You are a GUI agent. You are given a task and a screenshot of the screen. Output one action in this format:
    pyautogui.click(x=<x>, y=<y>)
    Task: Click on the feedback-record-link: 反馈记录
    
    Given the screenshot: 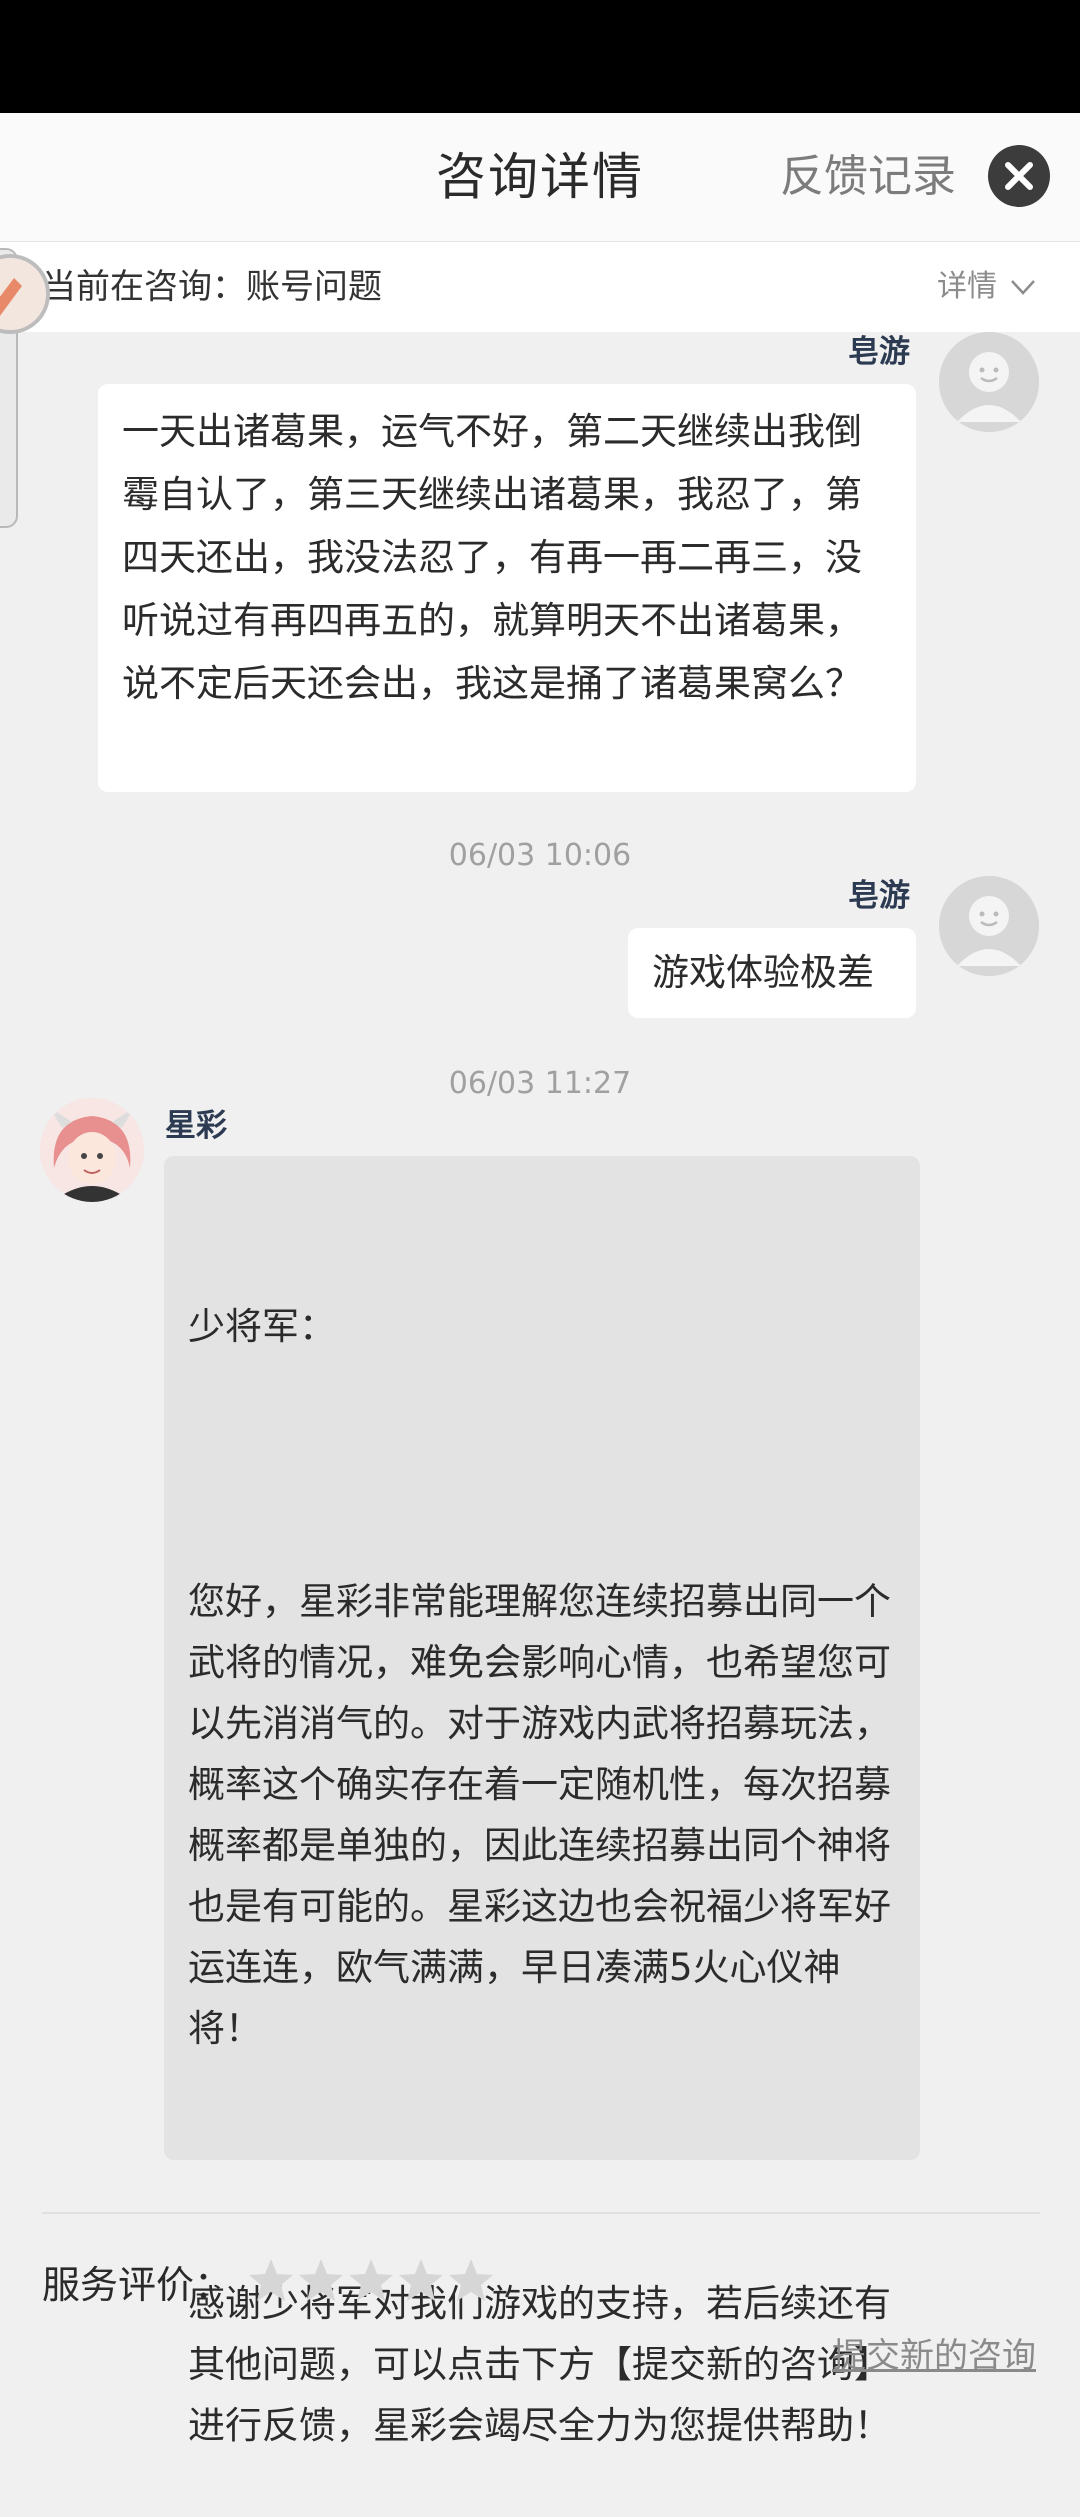 What is the action you would take?
    pyautogui.click(x=868, y=177)
    